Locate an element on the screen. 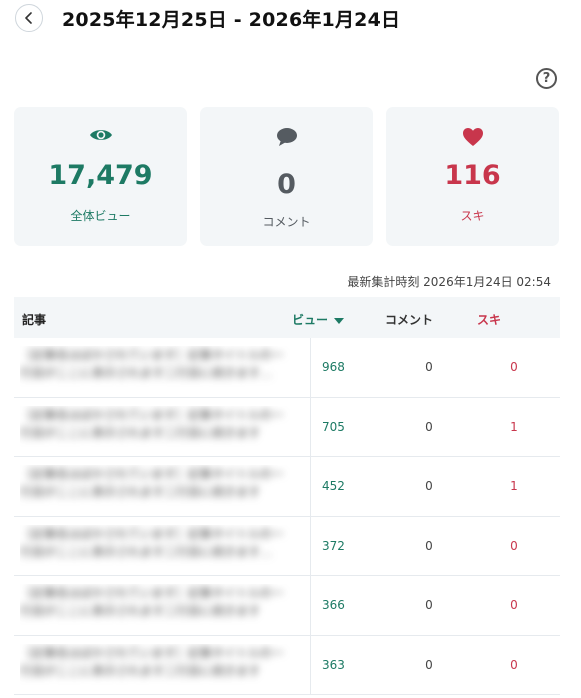  column-header-comments: コメント is located at coordinates (409, 319).